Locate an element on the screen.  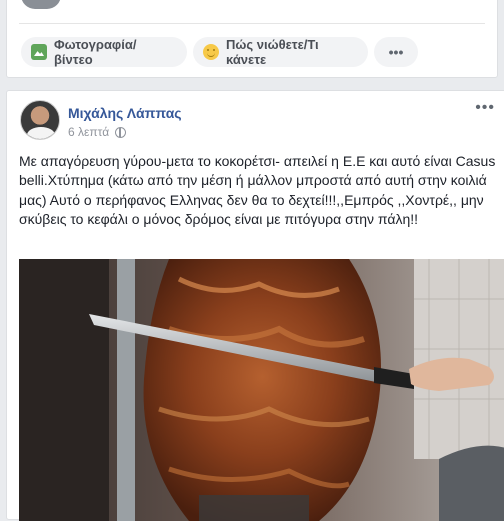
photo-video-label: Φωτογραφία/βίντεο is located at coordinates (95, 52).